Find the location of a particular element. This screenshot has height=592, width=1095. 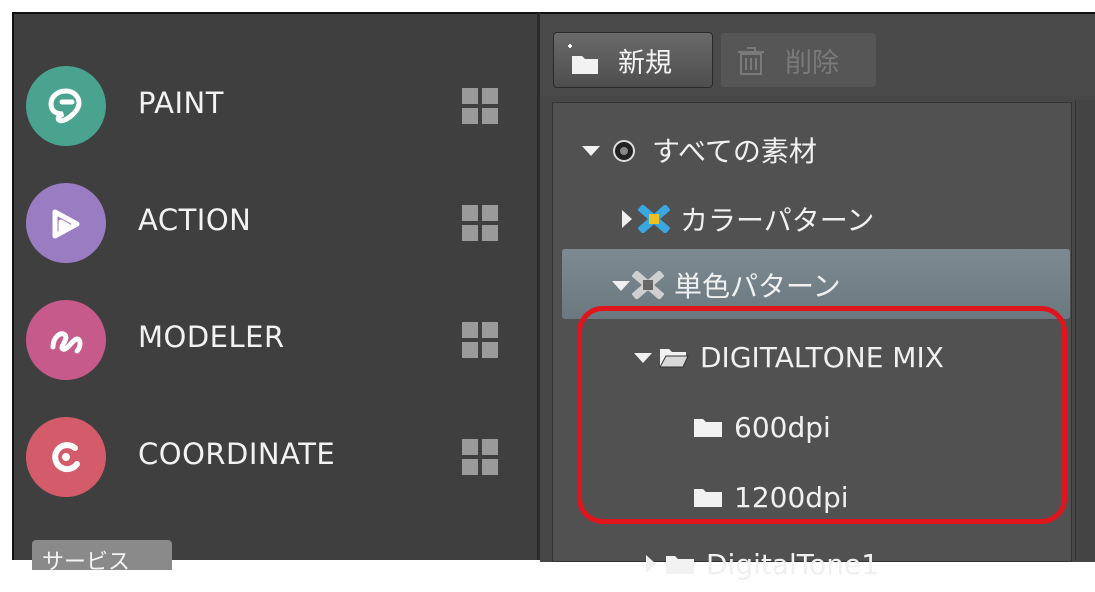

tree-label: 600dpi is located at coordinates (782, 427).